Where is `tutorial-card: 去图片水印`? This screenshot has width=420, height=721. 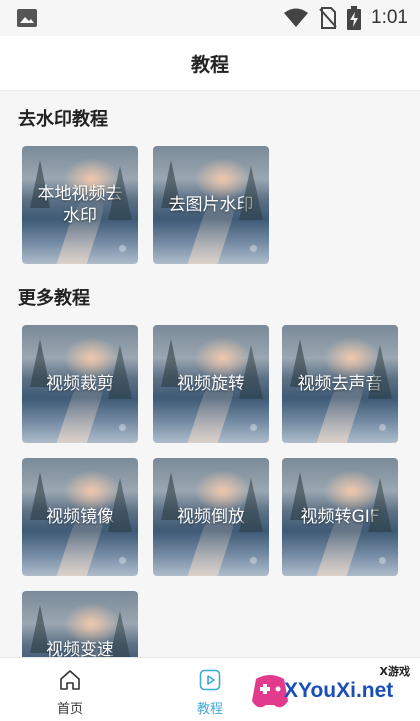
tutorial-card: 去图片水印 is located at coordinates (211, 205).